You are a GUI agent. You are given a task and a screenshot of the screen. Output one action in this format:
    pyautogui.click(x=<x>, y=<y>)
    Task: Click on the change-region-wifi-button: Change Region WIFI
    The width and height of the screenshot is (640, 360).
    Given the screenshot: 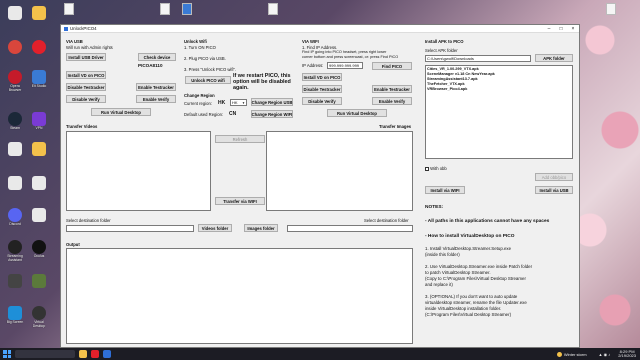 What is the action you would take?
    pyautogui.click(x=272, y=114)
    